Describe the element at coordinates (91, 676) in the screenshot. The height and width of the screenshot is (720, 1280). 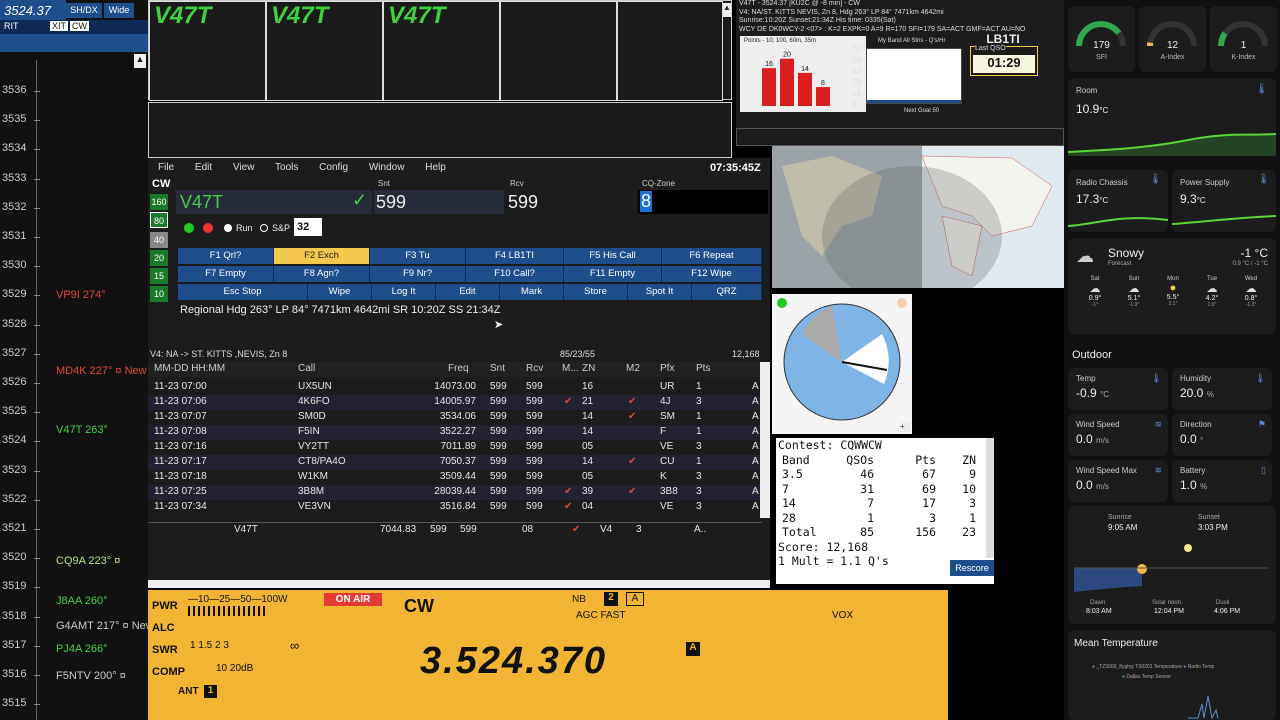
I see `spot-entry: F5NTV 200° ¤` at that location.